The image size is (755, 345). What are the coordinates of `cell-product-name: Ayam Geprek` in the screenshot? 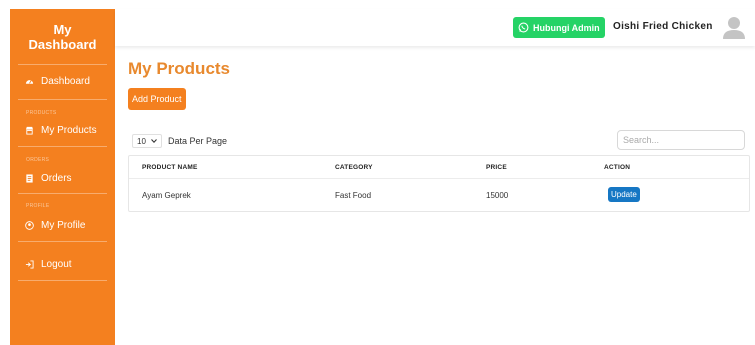 It's located at (166, 195).